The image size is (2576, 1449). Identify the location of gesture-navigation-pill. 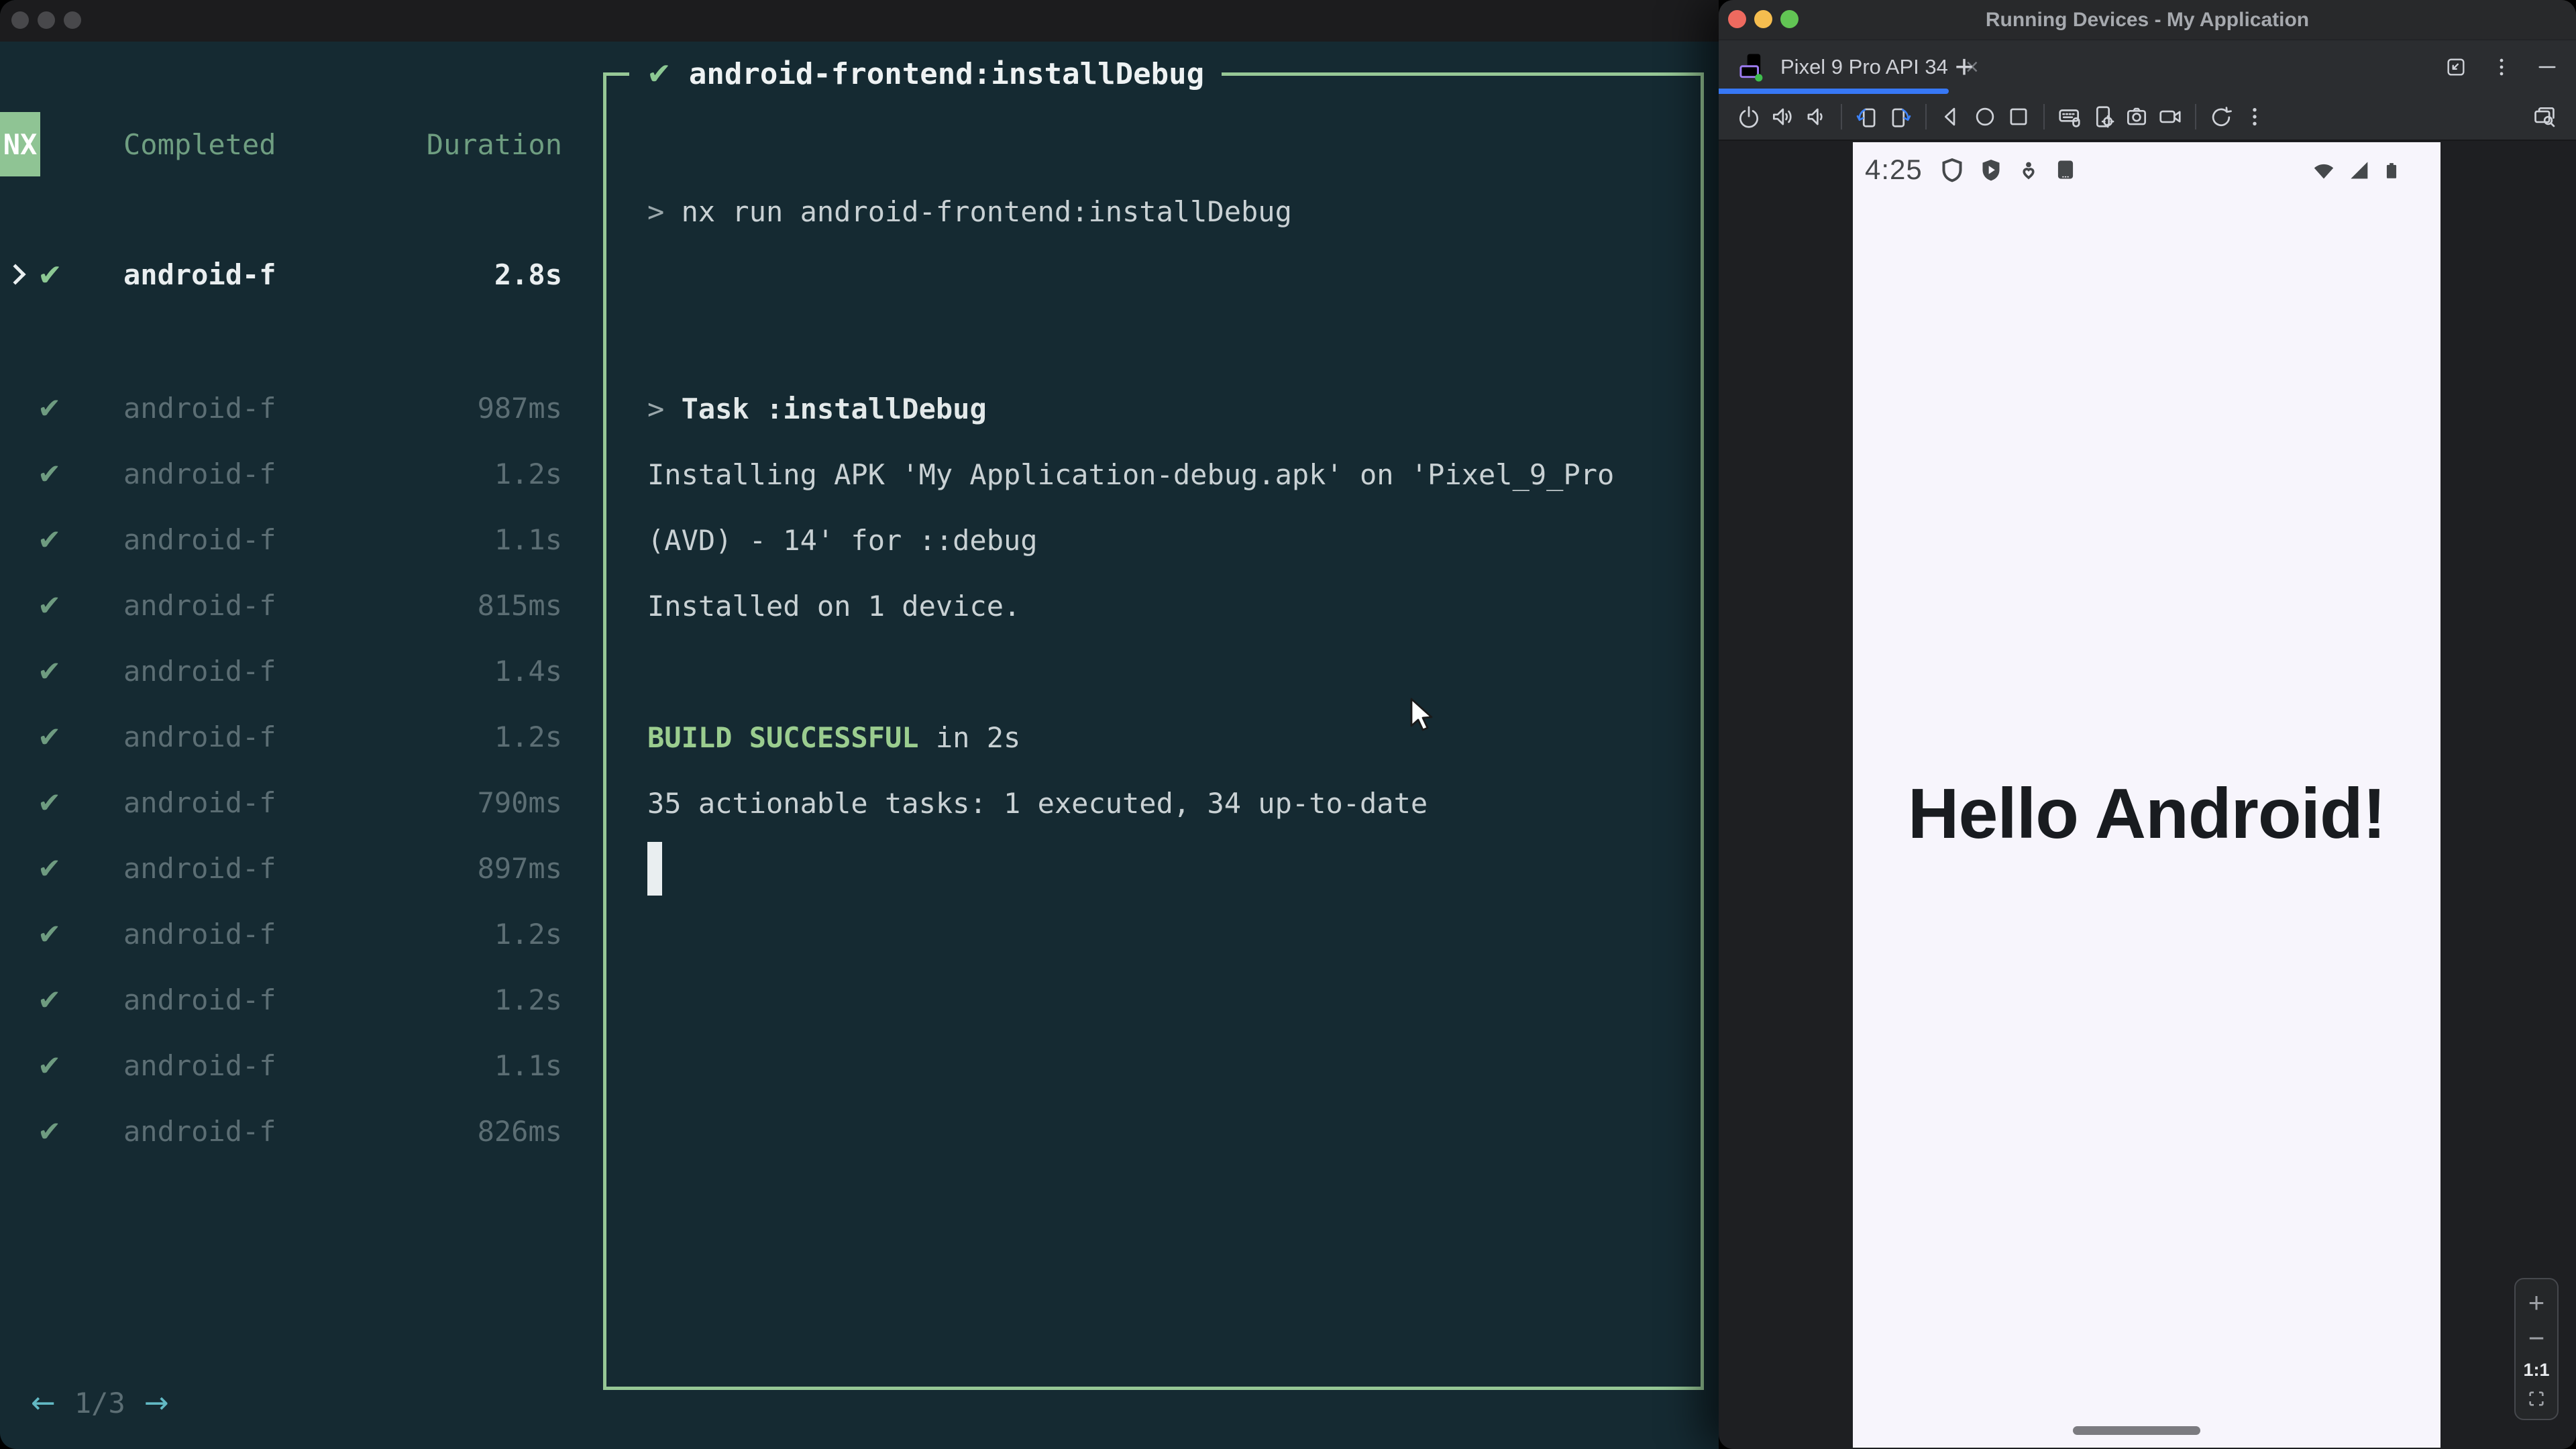
(2136, 1430).